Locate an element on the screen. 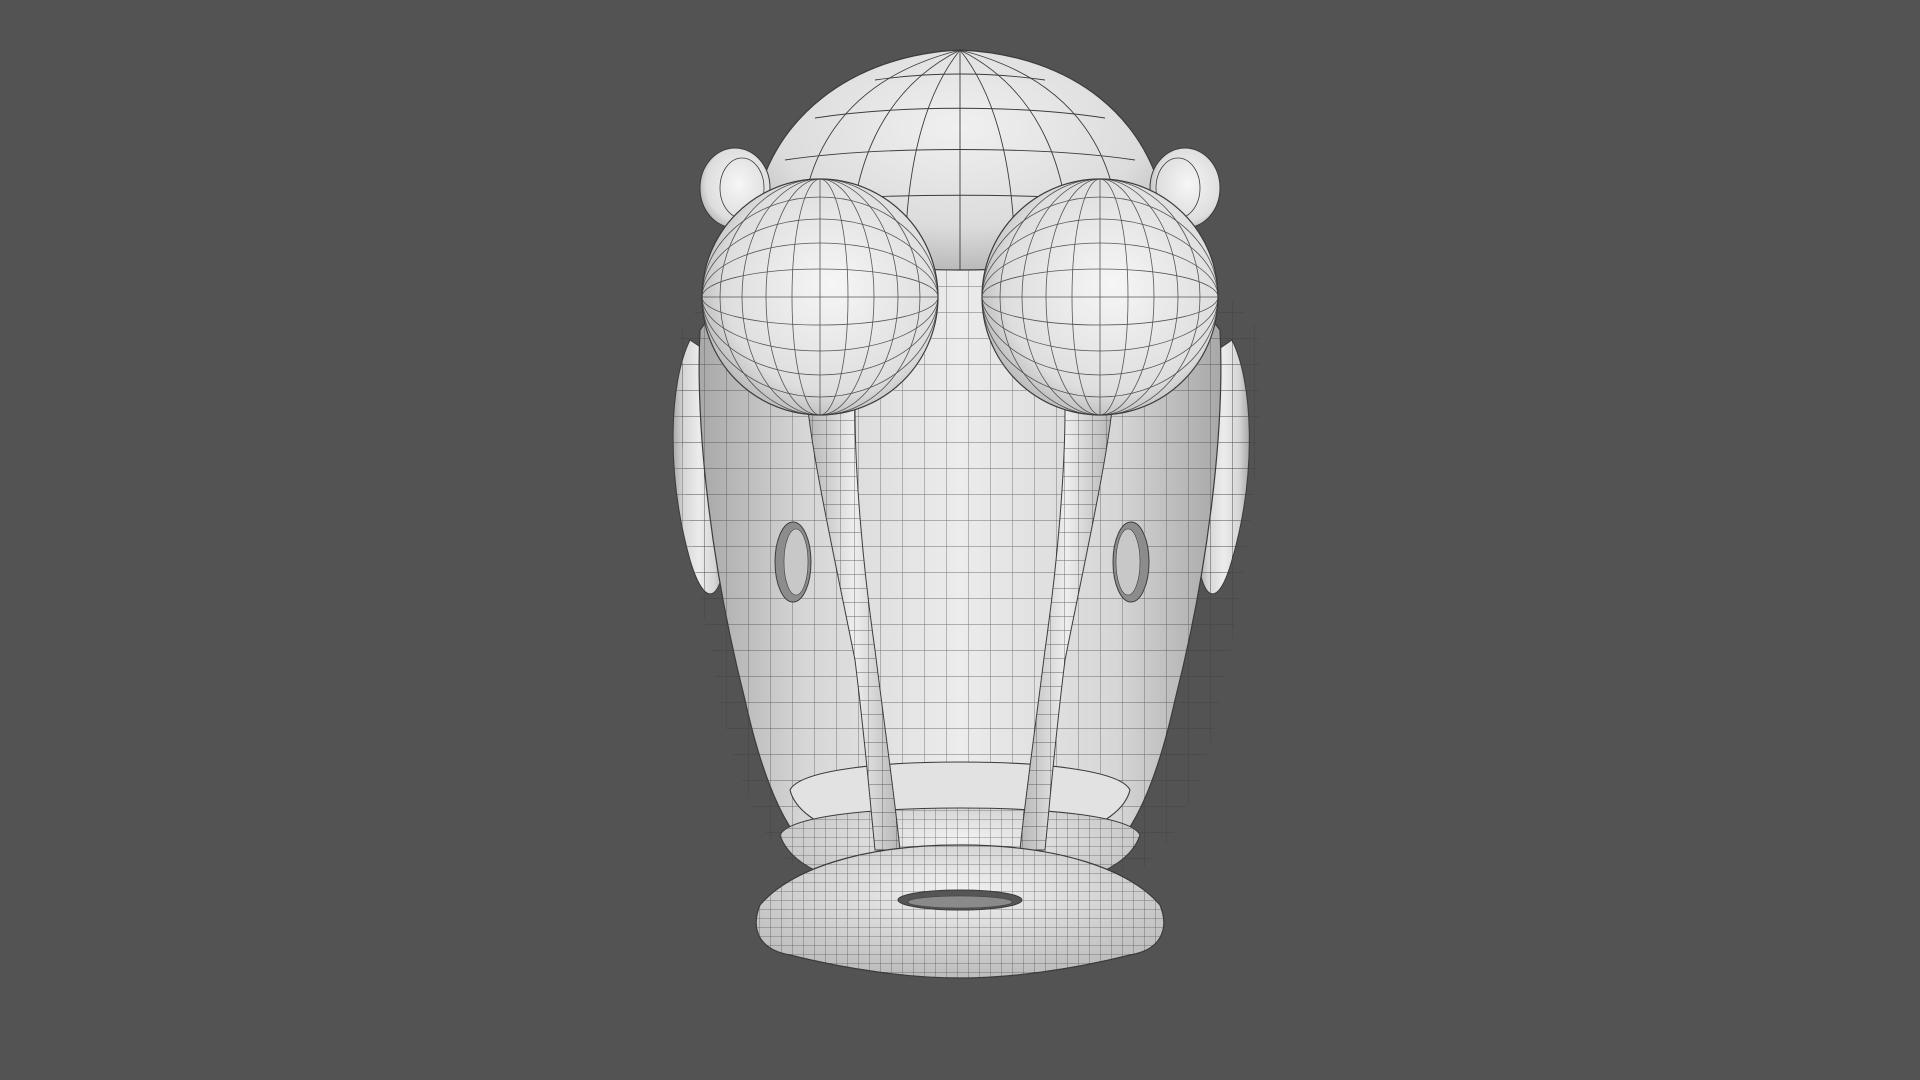 The width and height of the screenshot is (1920, 1080). right-side-slot is located at coordinates (1131, 562).